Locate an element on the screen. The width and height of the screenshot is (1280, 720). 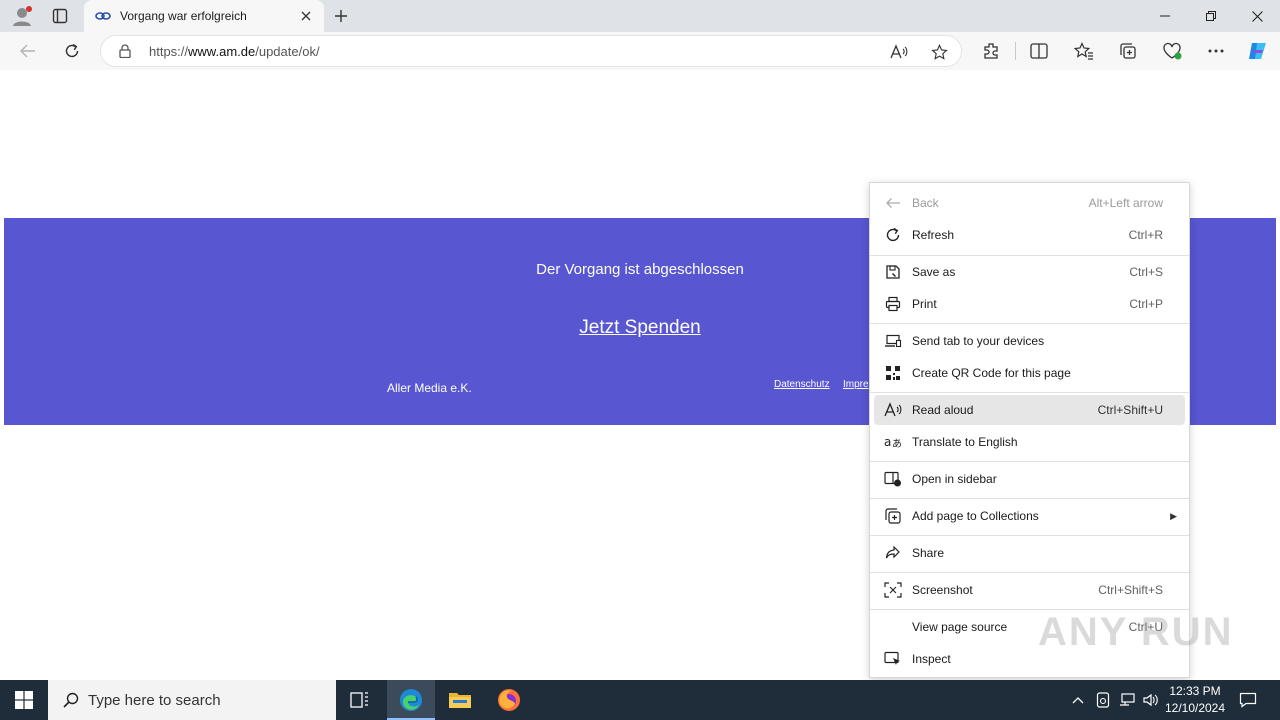
menu-item-read-aloud: Read aloud Ctrl+Shift+U is located at coordinates (1029, 410).